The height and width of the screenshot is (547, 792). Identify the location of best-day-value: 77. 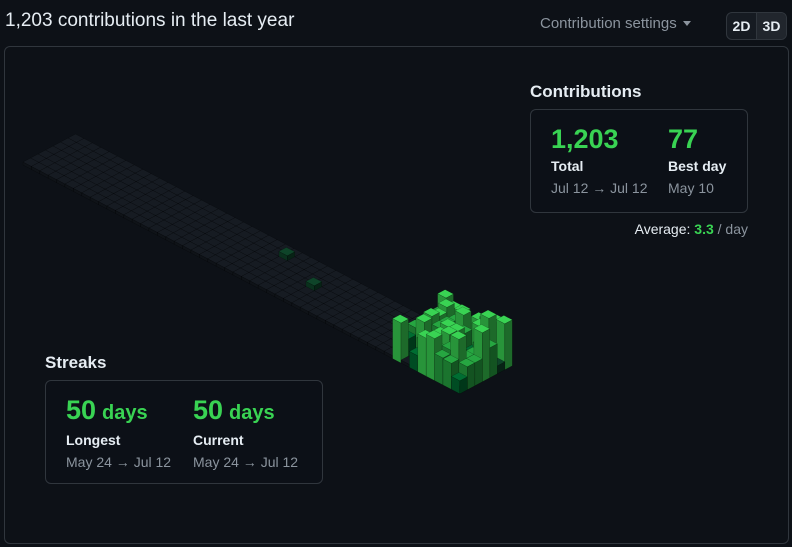
(683, 139).